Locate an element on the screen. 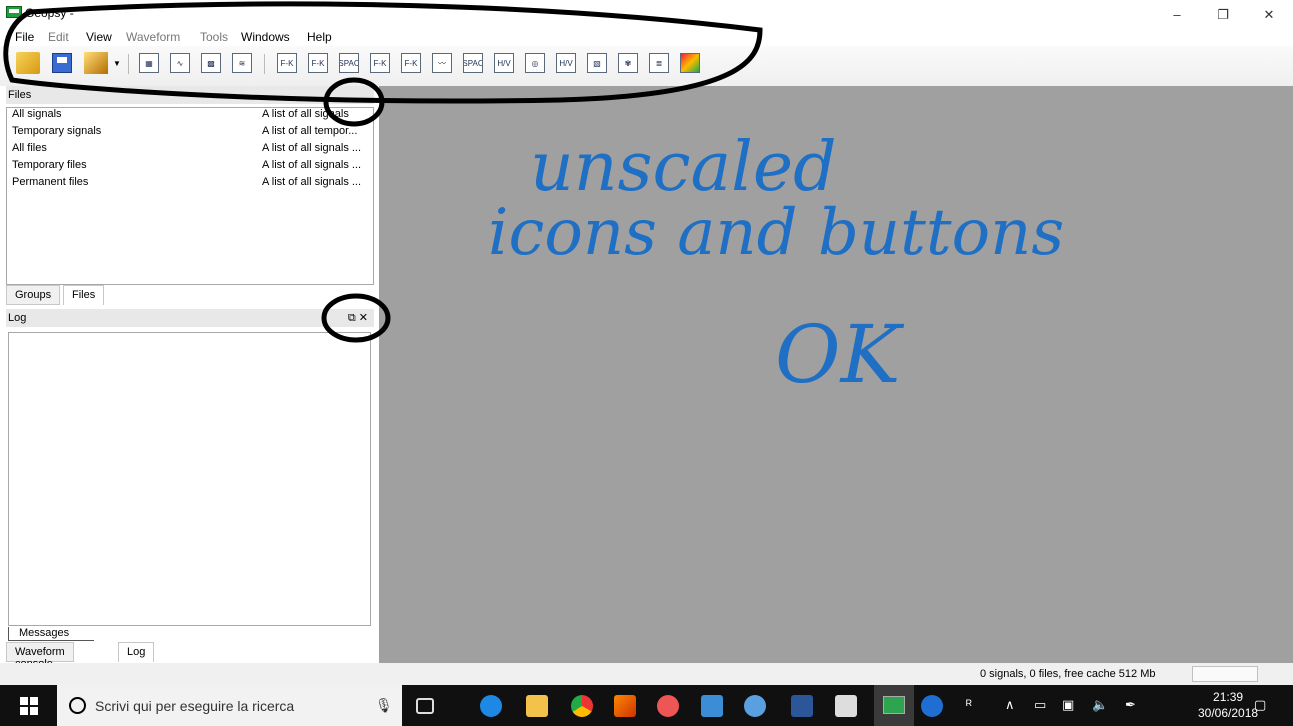 The image size is (1293, 726). chrome-icon is located at coordinates (582, 706).